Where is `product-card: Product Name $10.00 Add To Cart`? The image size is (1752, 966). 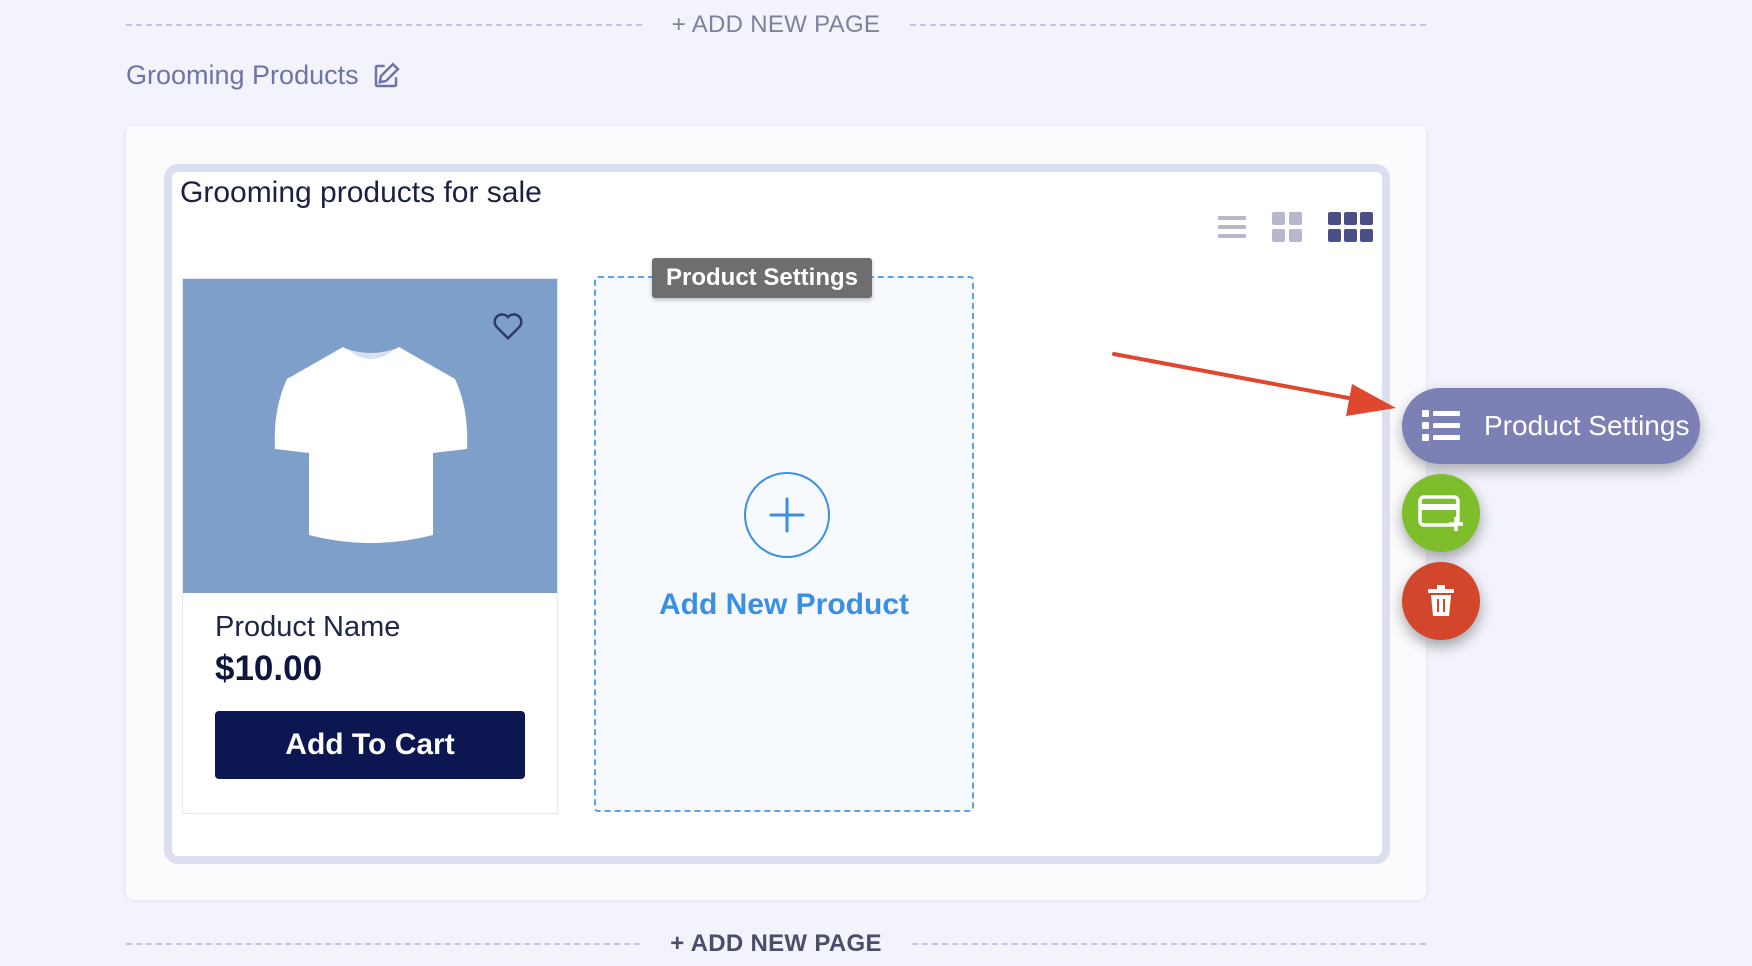
product-card: Product Name $10.00 Add To Cart is located at coordinates (370, 546).